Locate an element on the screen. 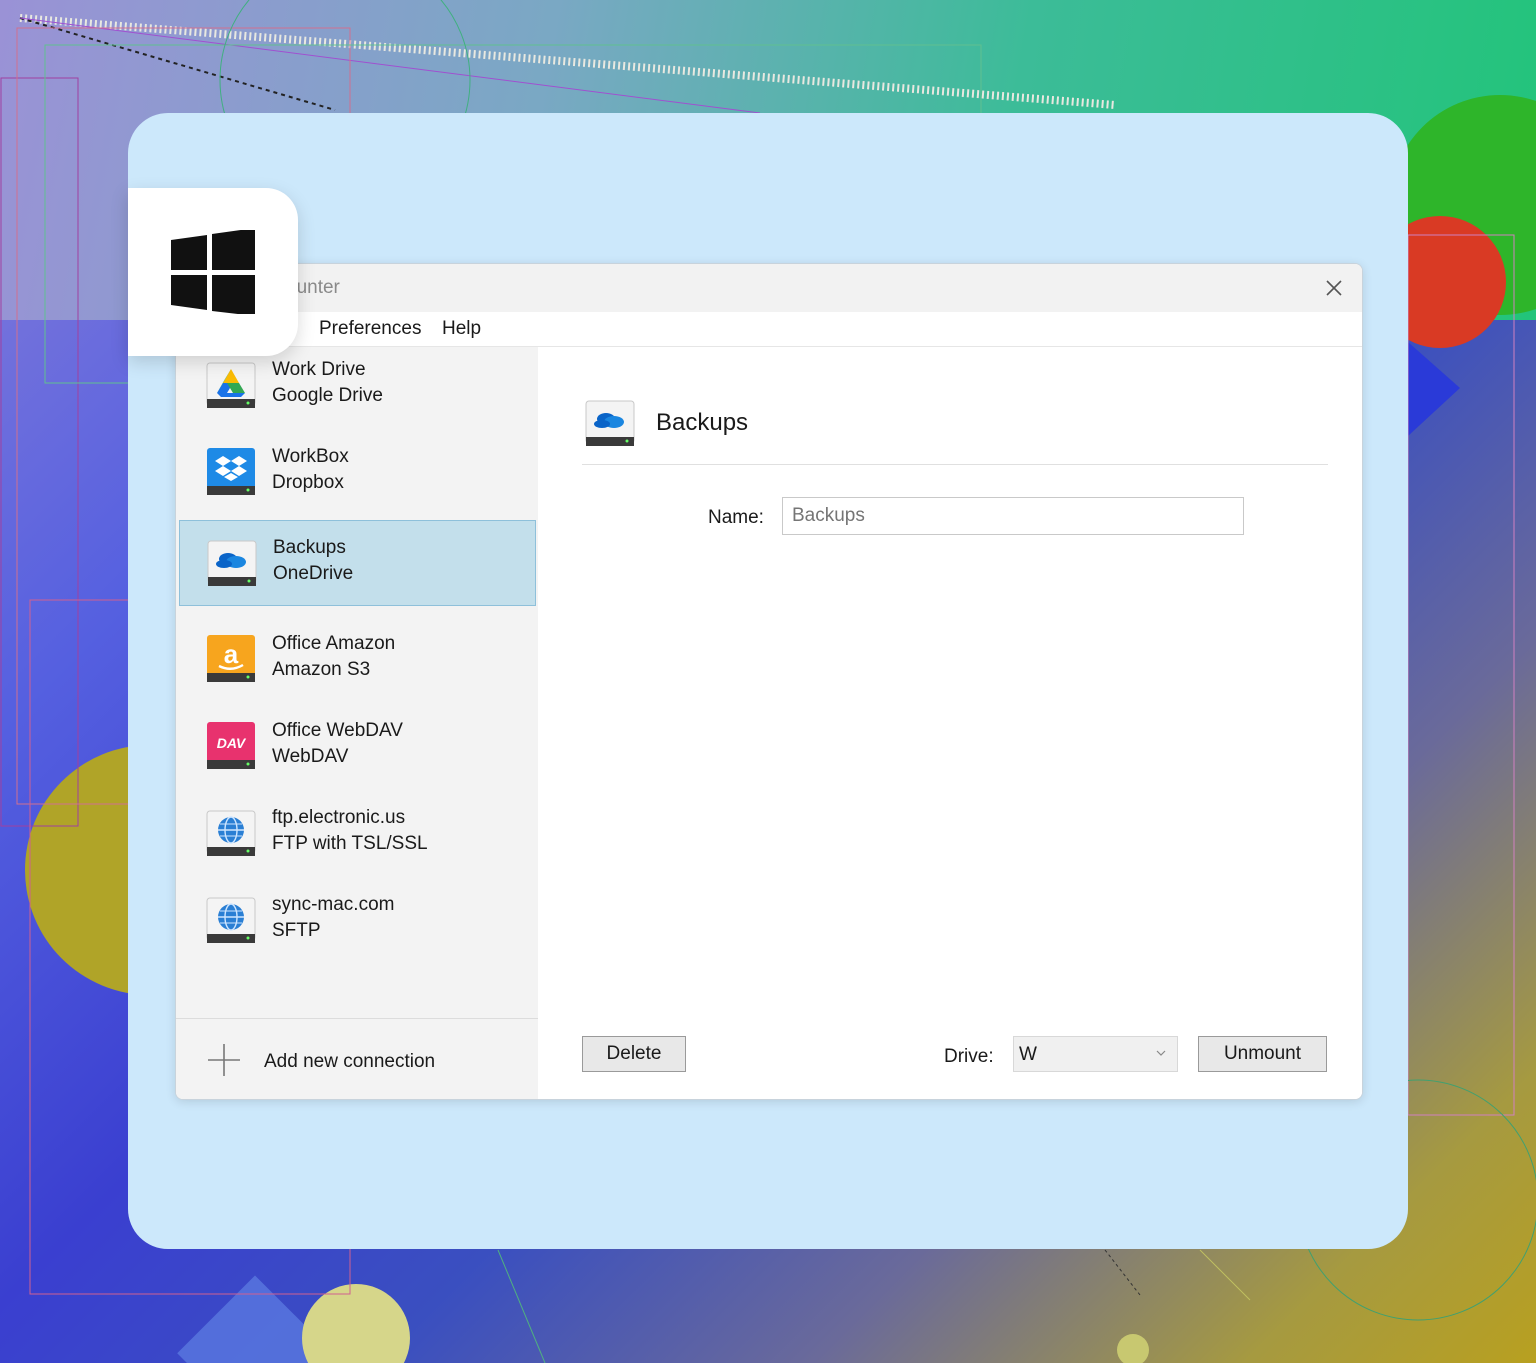  connection-type: FTP with TSL/SSL is located at coordinates (350, 843).